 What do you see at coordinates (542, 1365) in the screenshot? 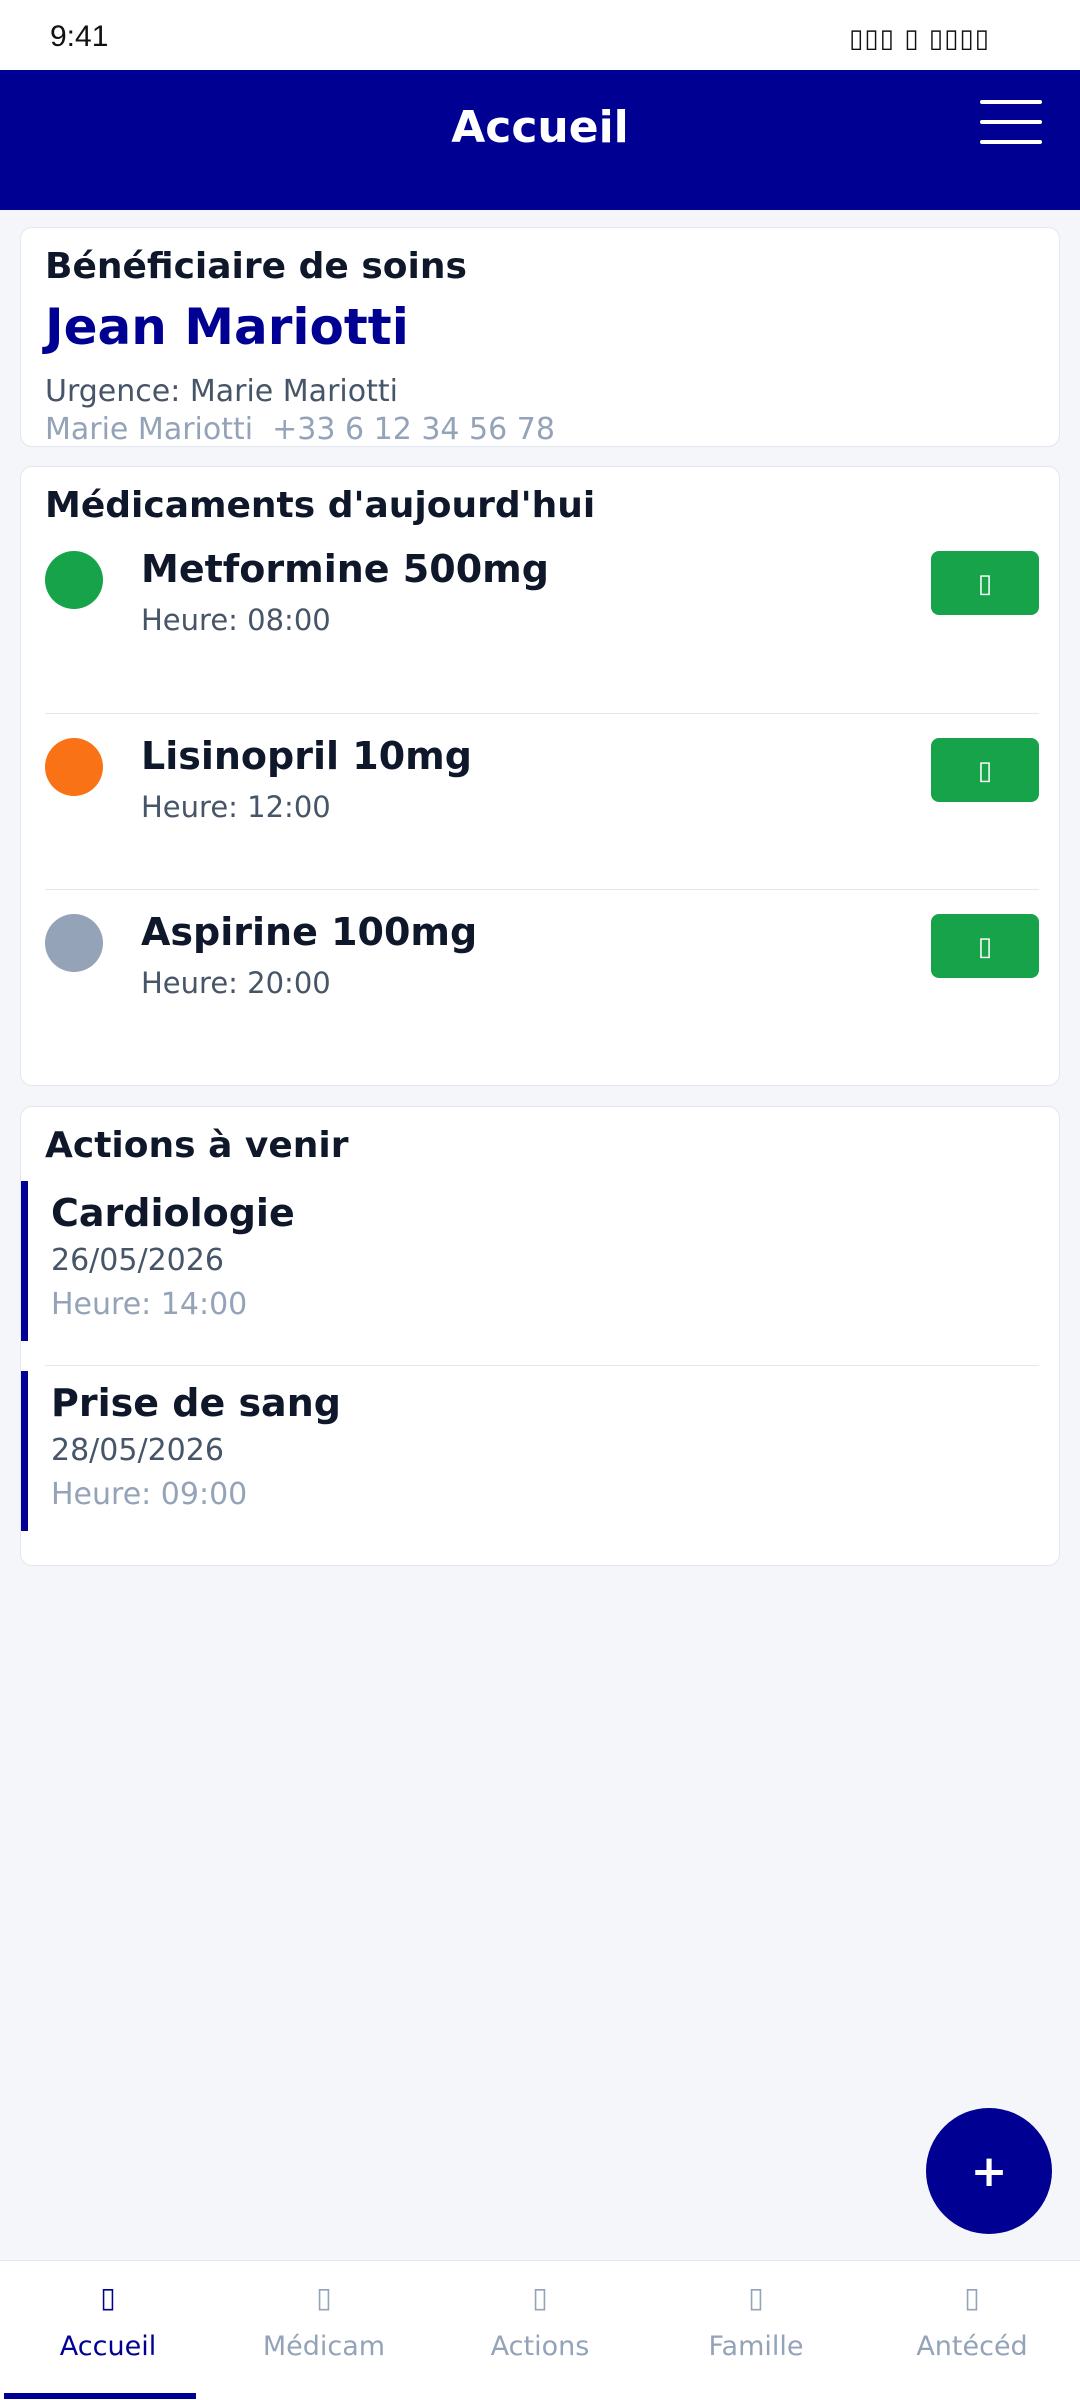
I see `divider` at bounding box center [542, 1365].